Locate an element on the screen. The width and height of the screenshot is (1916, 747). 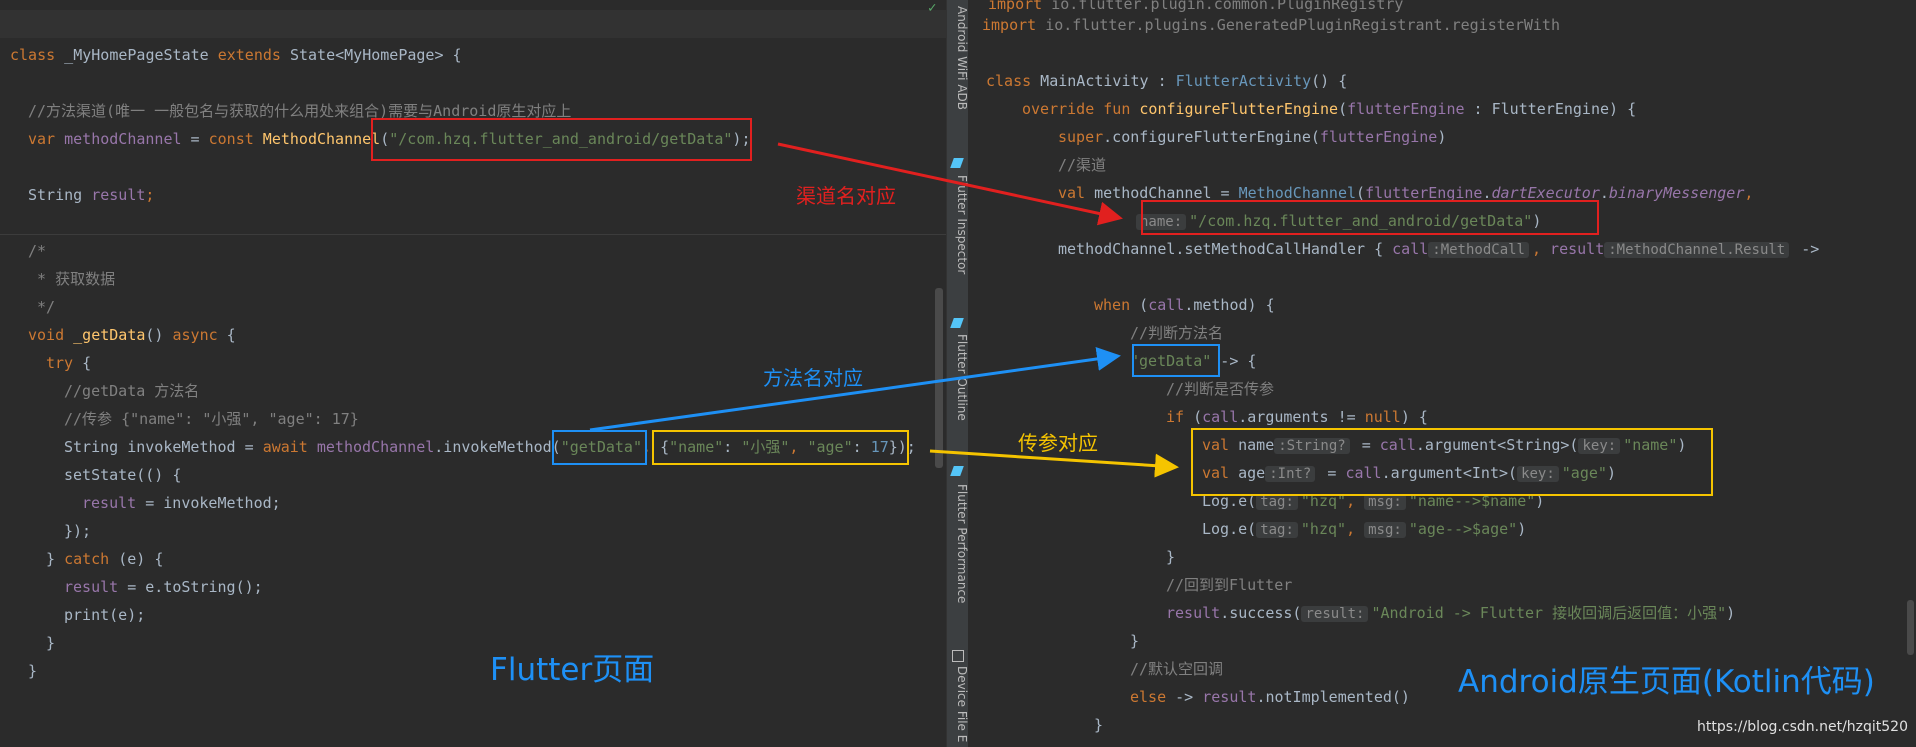
method-annotation: 方法名对应 is located at coordinates (813, 378).